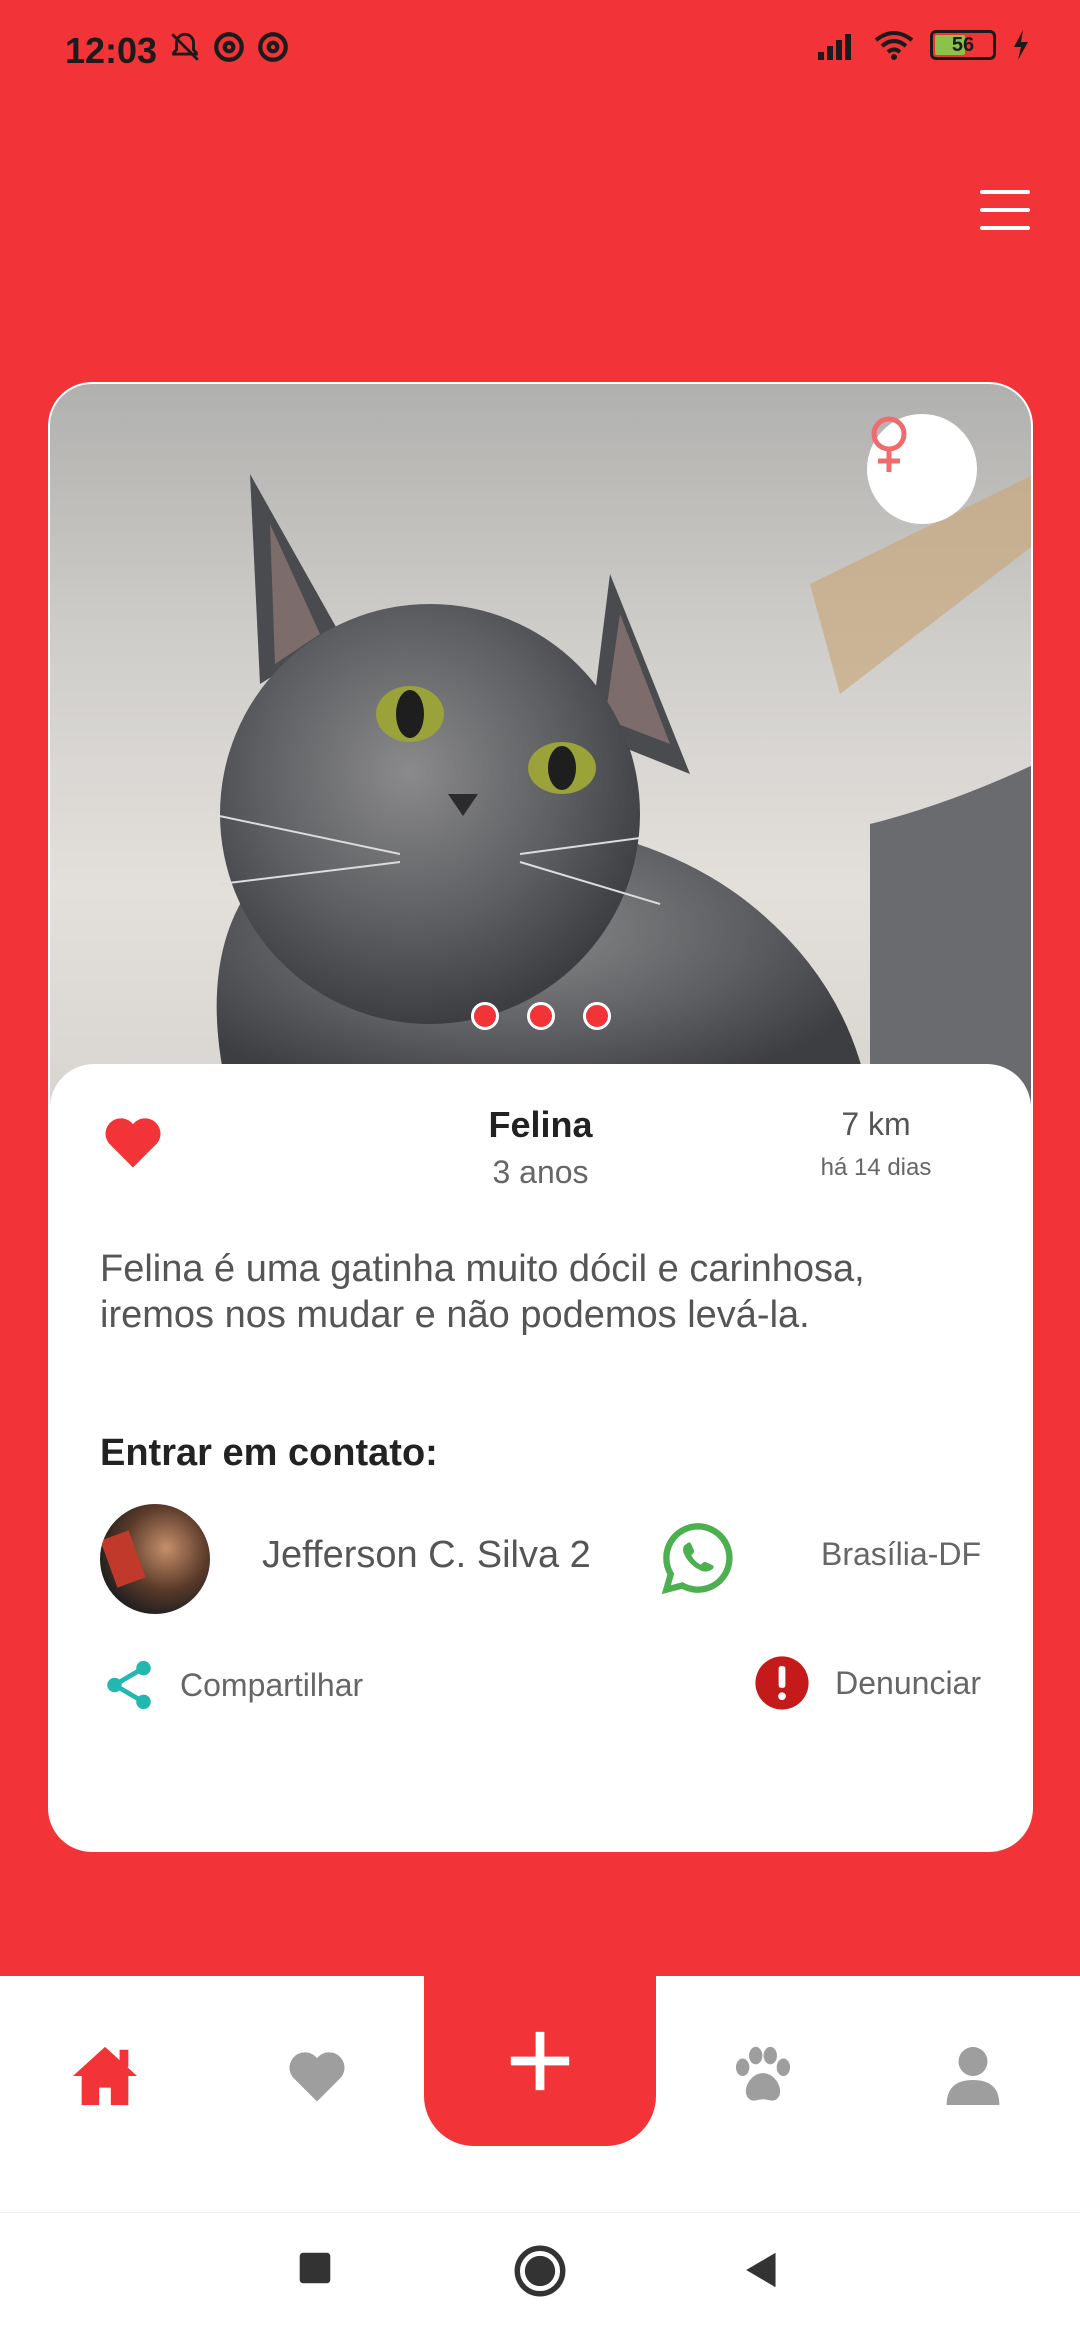  What do you see at coordinates (782, 1683) in the screenshot?
I see `alert-icon` at bounding box center [782, 1683].